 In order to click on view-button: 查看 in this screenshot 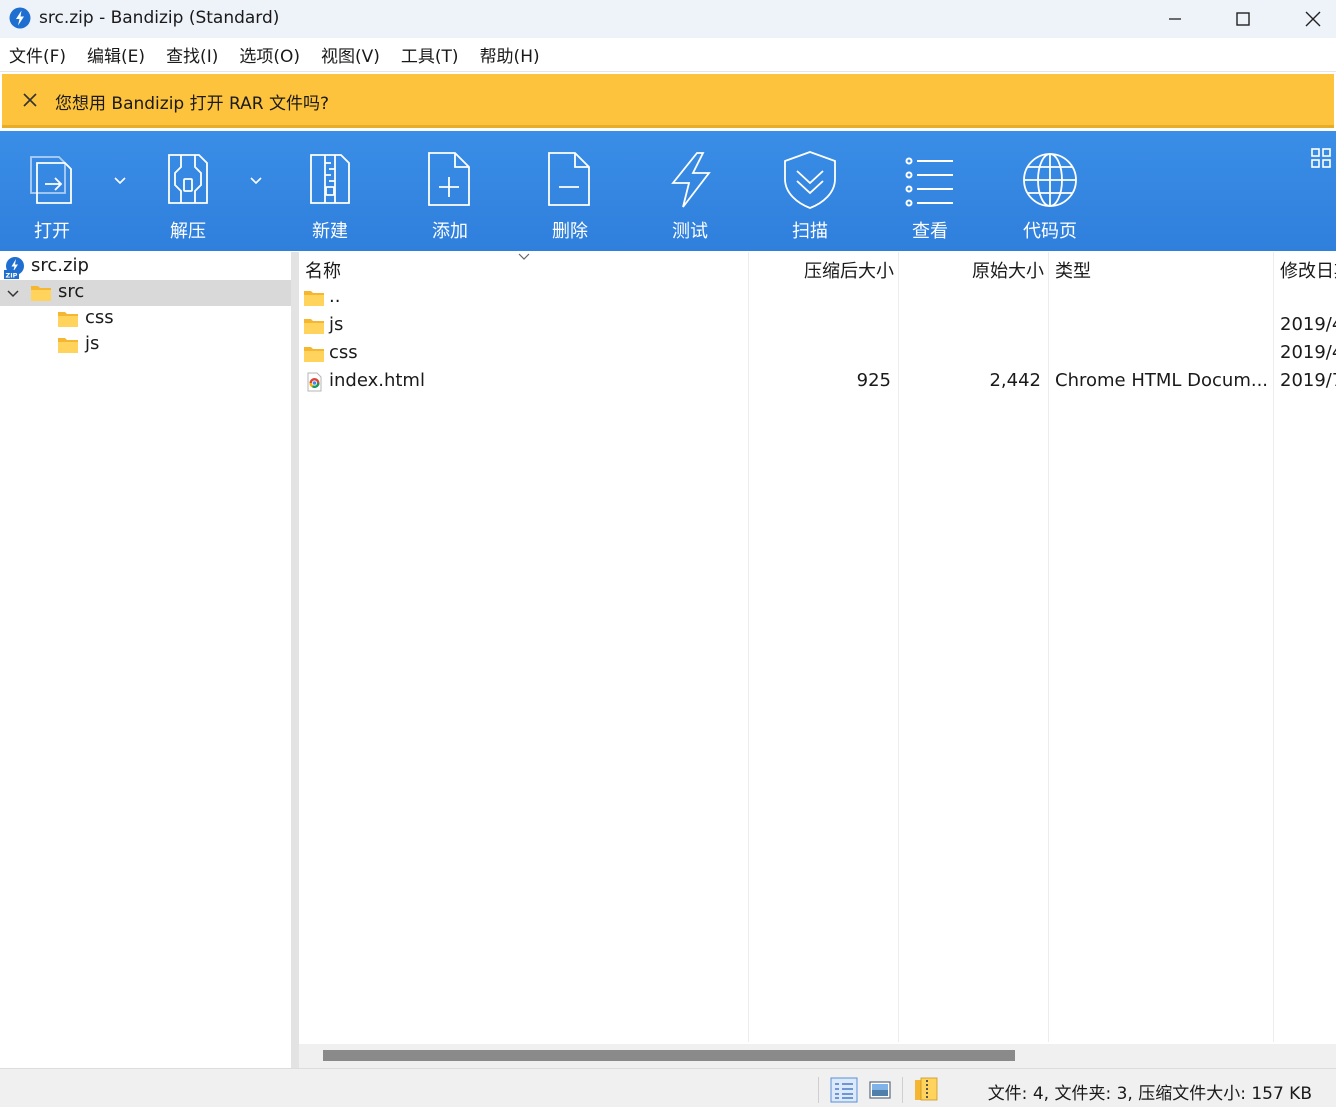, I will do `click(930, 191)`.